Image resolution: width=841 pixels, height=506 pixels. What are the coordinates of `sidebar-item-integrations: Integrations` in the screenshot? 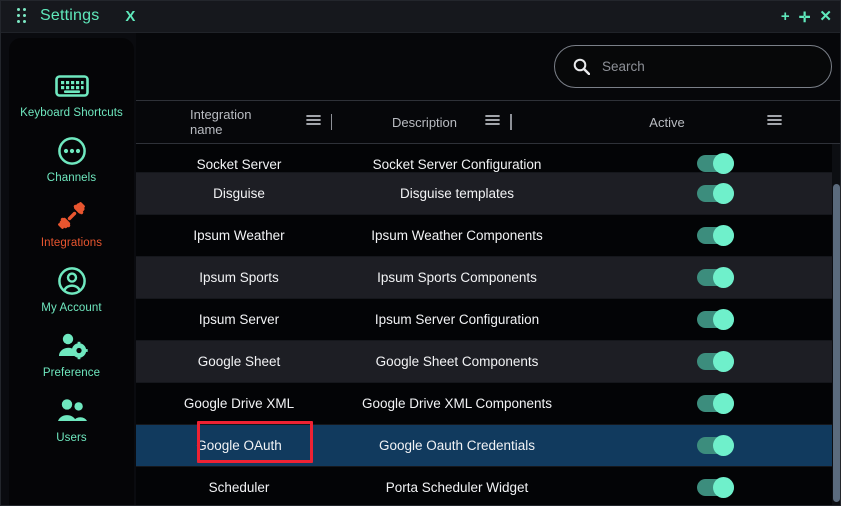 It's located at (71, 222).